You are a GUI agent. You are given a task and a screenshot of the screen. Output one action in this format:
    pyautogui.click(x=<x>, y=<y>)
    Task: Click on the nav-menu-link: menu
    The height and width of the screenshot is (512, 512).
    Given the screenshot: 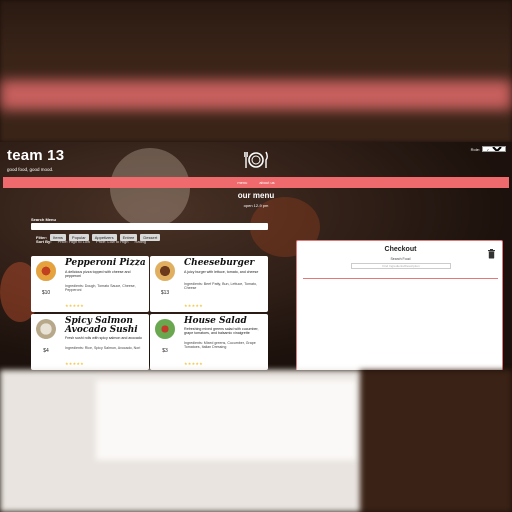 What is the action you would take?
    pyautogui.click(x=242, y=182)
    